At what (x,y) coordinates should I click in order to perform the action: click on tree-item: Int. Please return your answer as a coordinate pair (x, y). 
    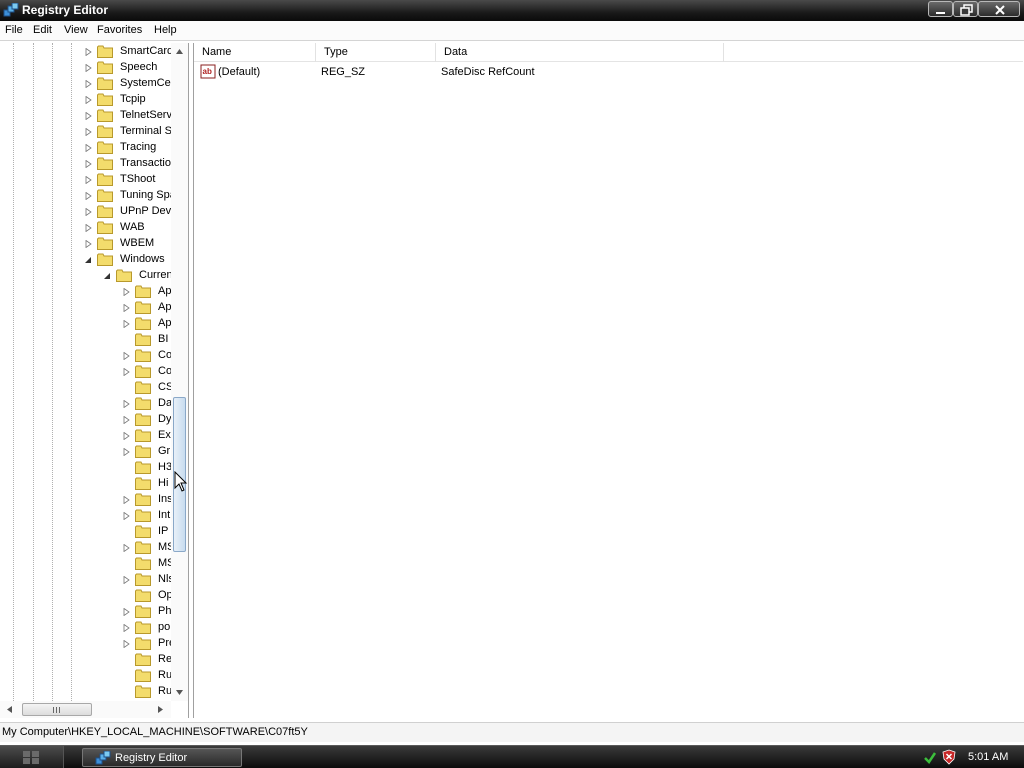
    Looking at the image, I should click on (85, 516).